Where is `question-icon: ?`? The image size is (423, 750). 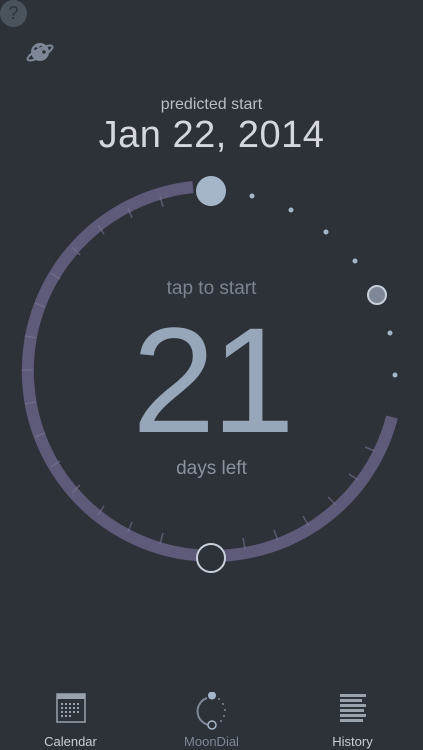 question-icon: ? is located at coordinates (13, 13).